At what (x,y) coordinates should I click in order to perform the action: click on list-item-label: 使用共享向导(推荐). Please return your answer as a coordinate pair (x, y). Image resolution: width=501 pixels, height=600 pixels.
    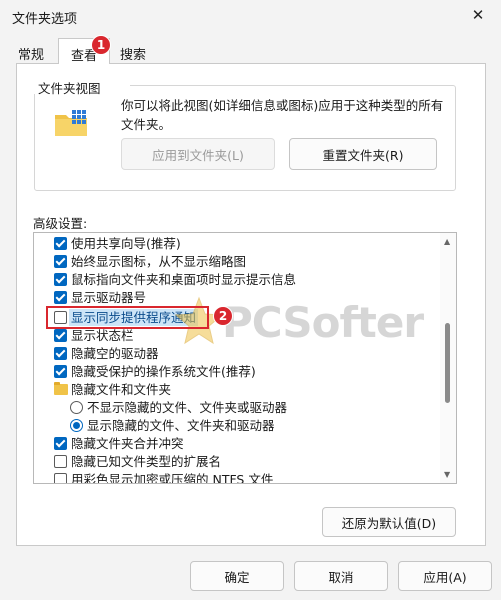
    Looking at the image, I should click on (126, 243).